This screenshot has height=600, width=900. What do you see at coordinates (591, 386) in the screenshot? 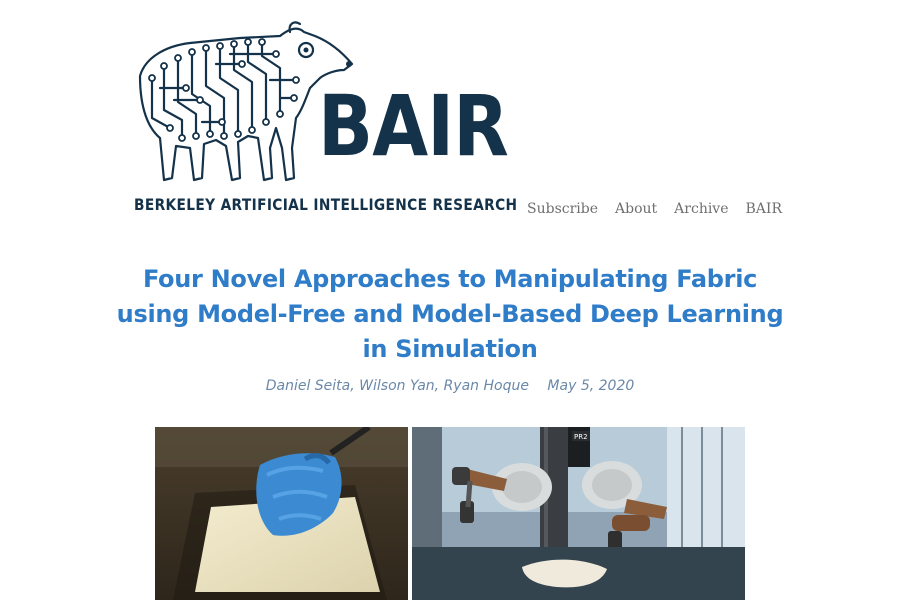
I see `post-date: May 5, 2020` at bounding box center [591, 386].